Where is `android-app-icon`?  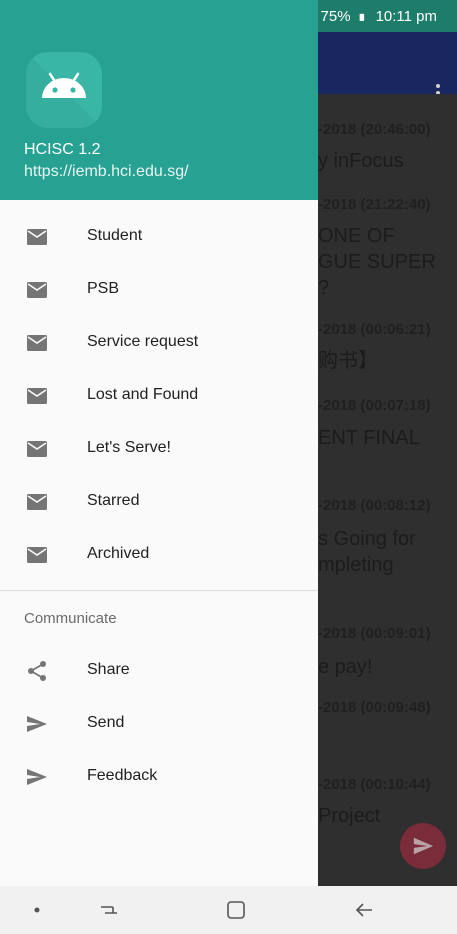
android-app-icon is located at coordinates (64, 90).